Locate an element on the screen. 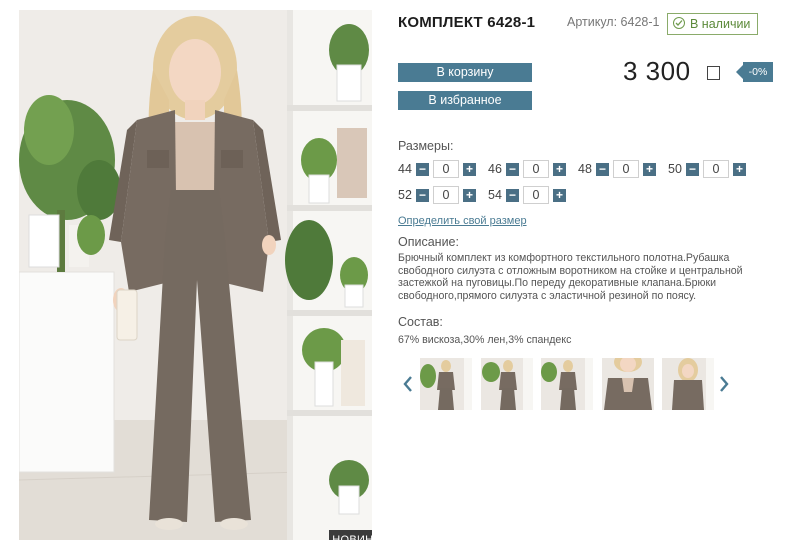  size-selector-46: 46 − + is located at coordinates (527, 169).